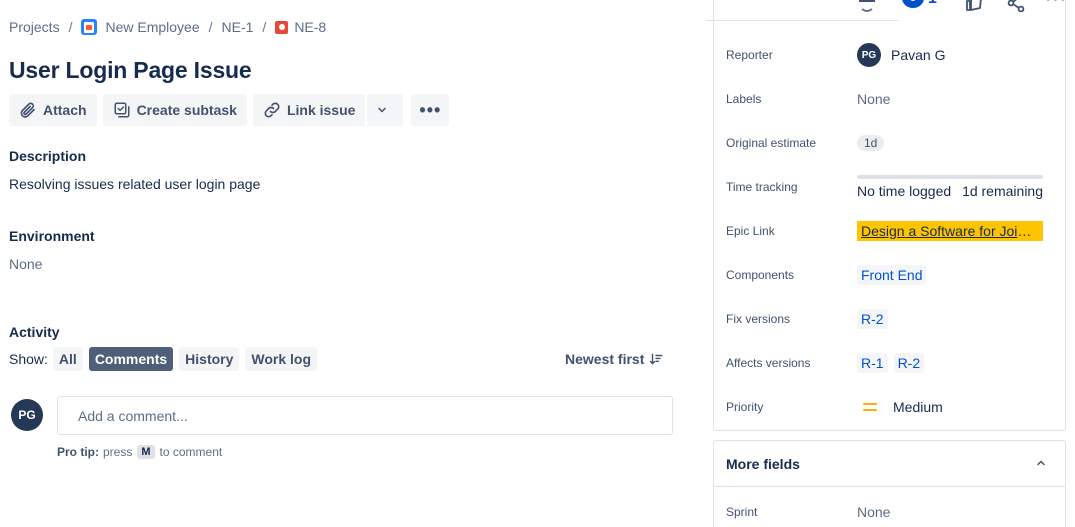 This screenshot has height=527, width=1075. I want to click on field-labels: Labels None, so click(889, 99).